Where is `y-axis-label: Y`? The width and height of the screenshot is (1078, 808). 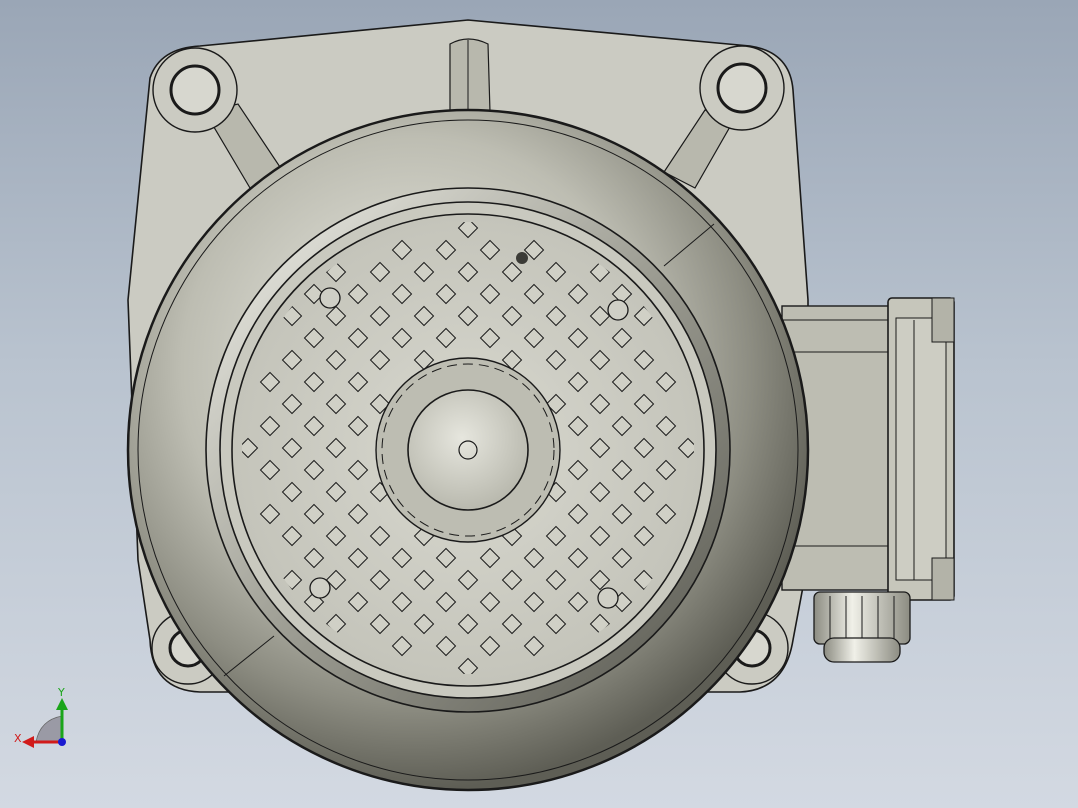
y-axis-label: Y is located at coordinates (61, 692).